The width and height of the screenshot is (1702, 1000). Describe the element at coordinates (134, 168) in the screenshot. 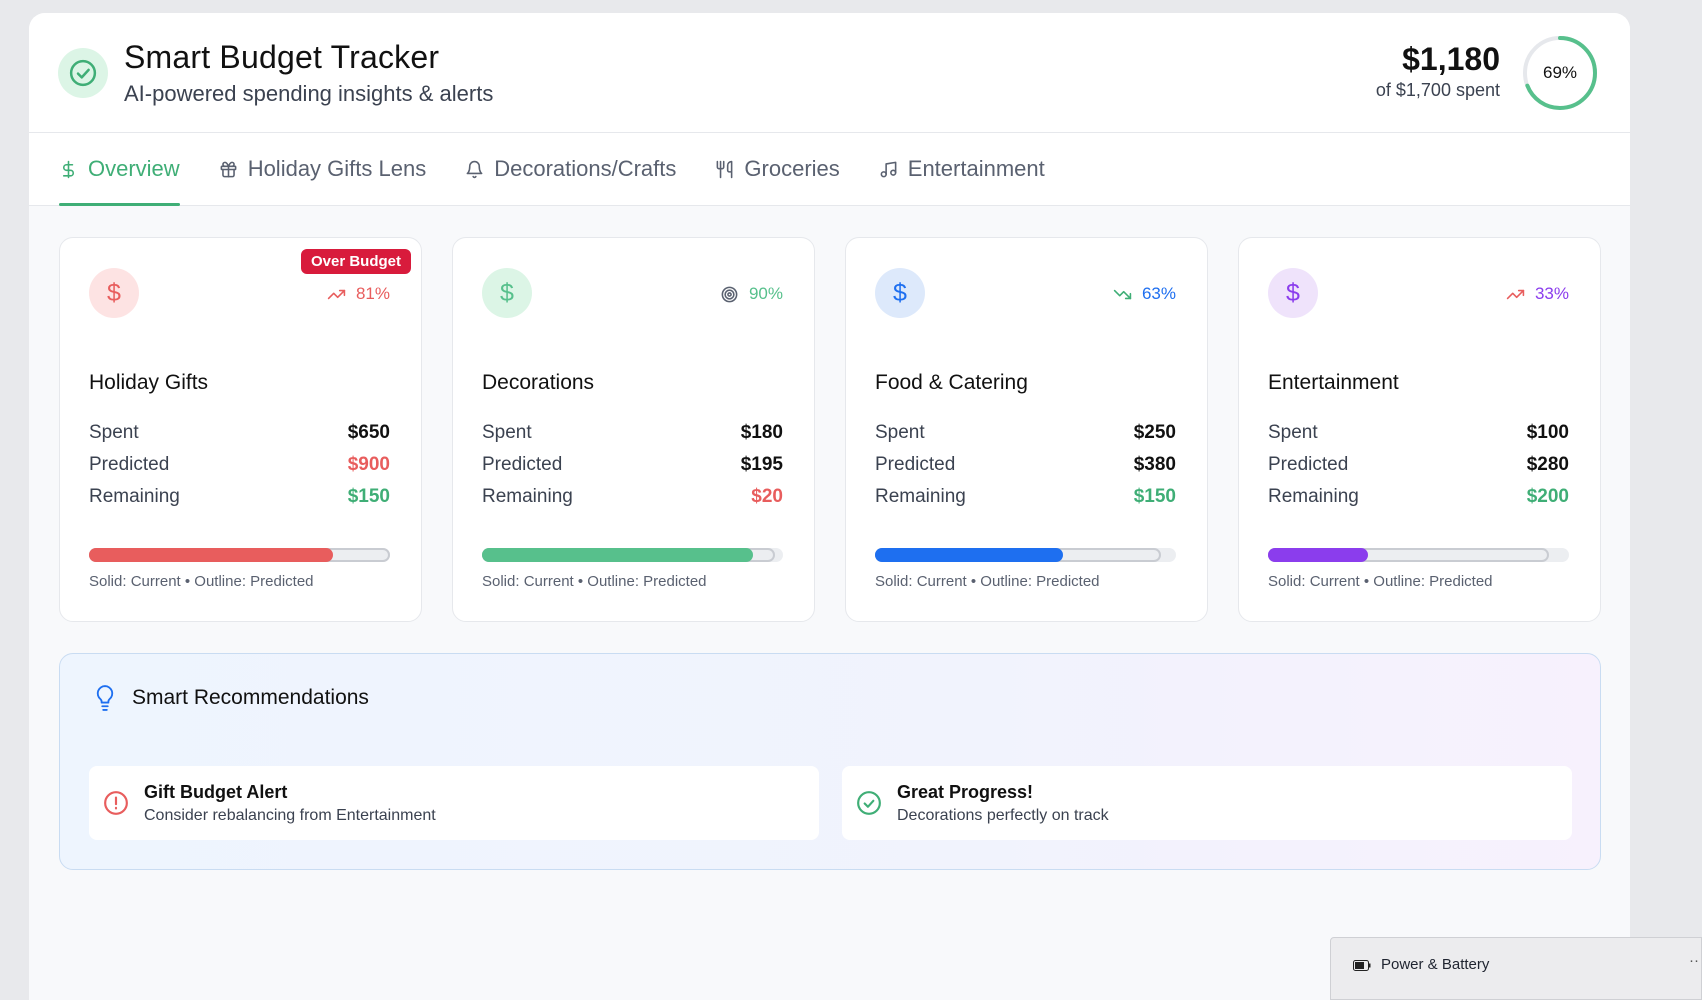

I see `tab-label: Overview` at that location.